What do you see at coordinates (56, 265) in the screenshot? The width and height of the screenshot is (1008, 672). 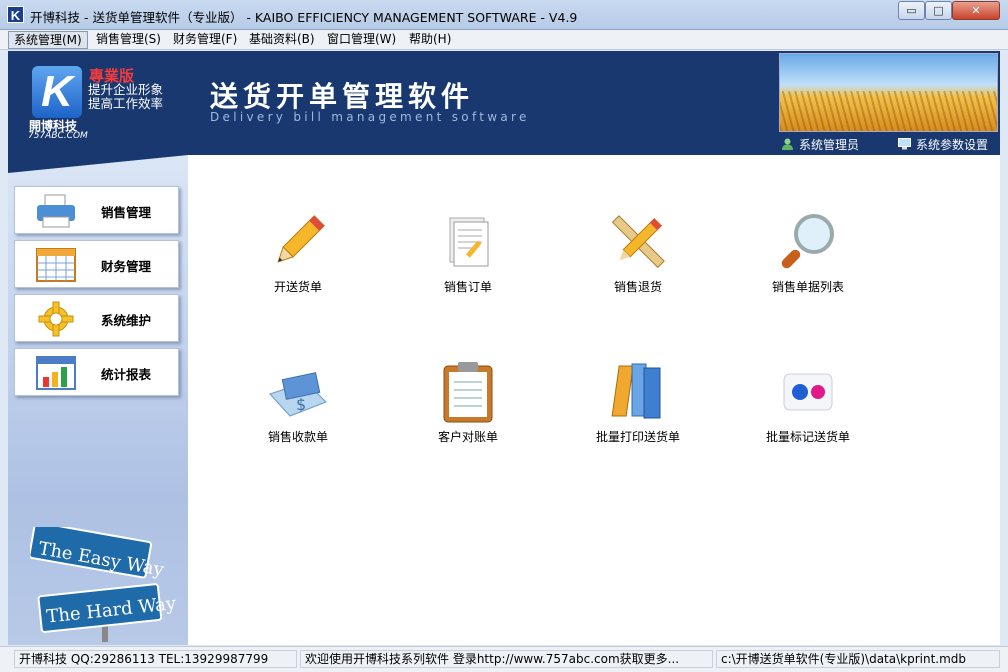 I see `calendar-icon` at bounding box center [56, 265].